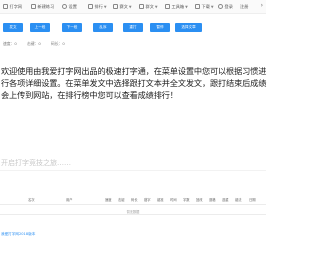  Describe the element at coordinates (64, 6) in the screenshot. I see `settings-icon` at that location.